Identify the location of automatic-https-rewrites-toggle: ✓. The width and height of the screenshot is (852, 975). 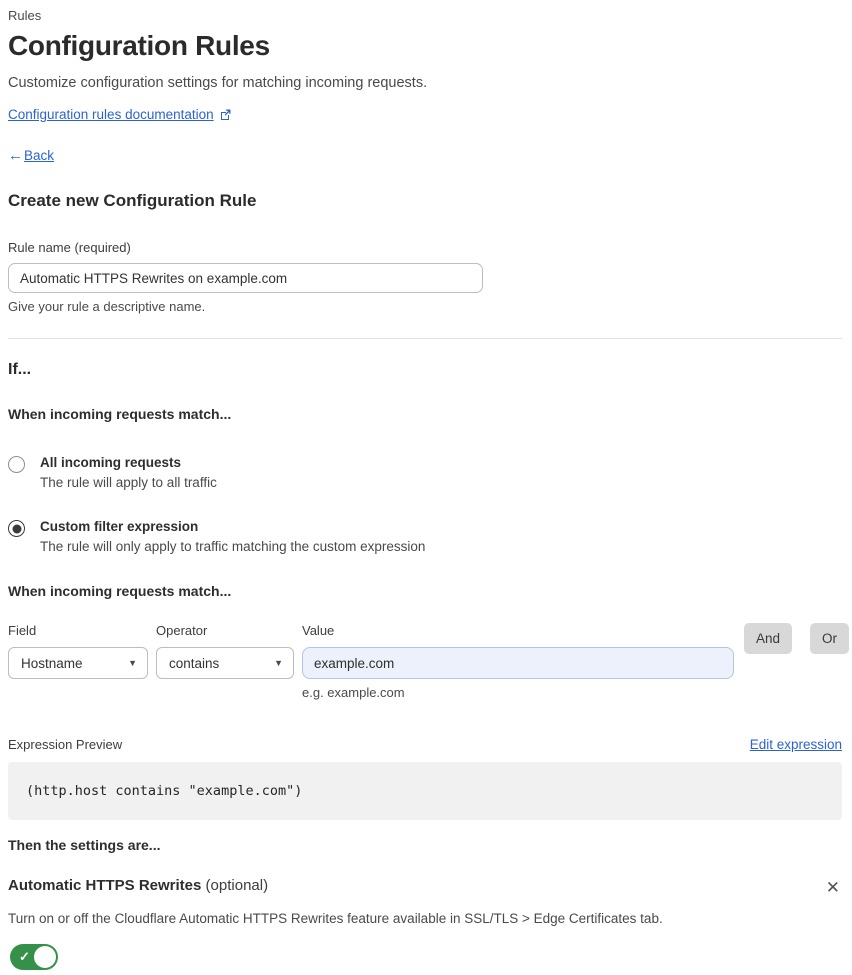
(34, 957).